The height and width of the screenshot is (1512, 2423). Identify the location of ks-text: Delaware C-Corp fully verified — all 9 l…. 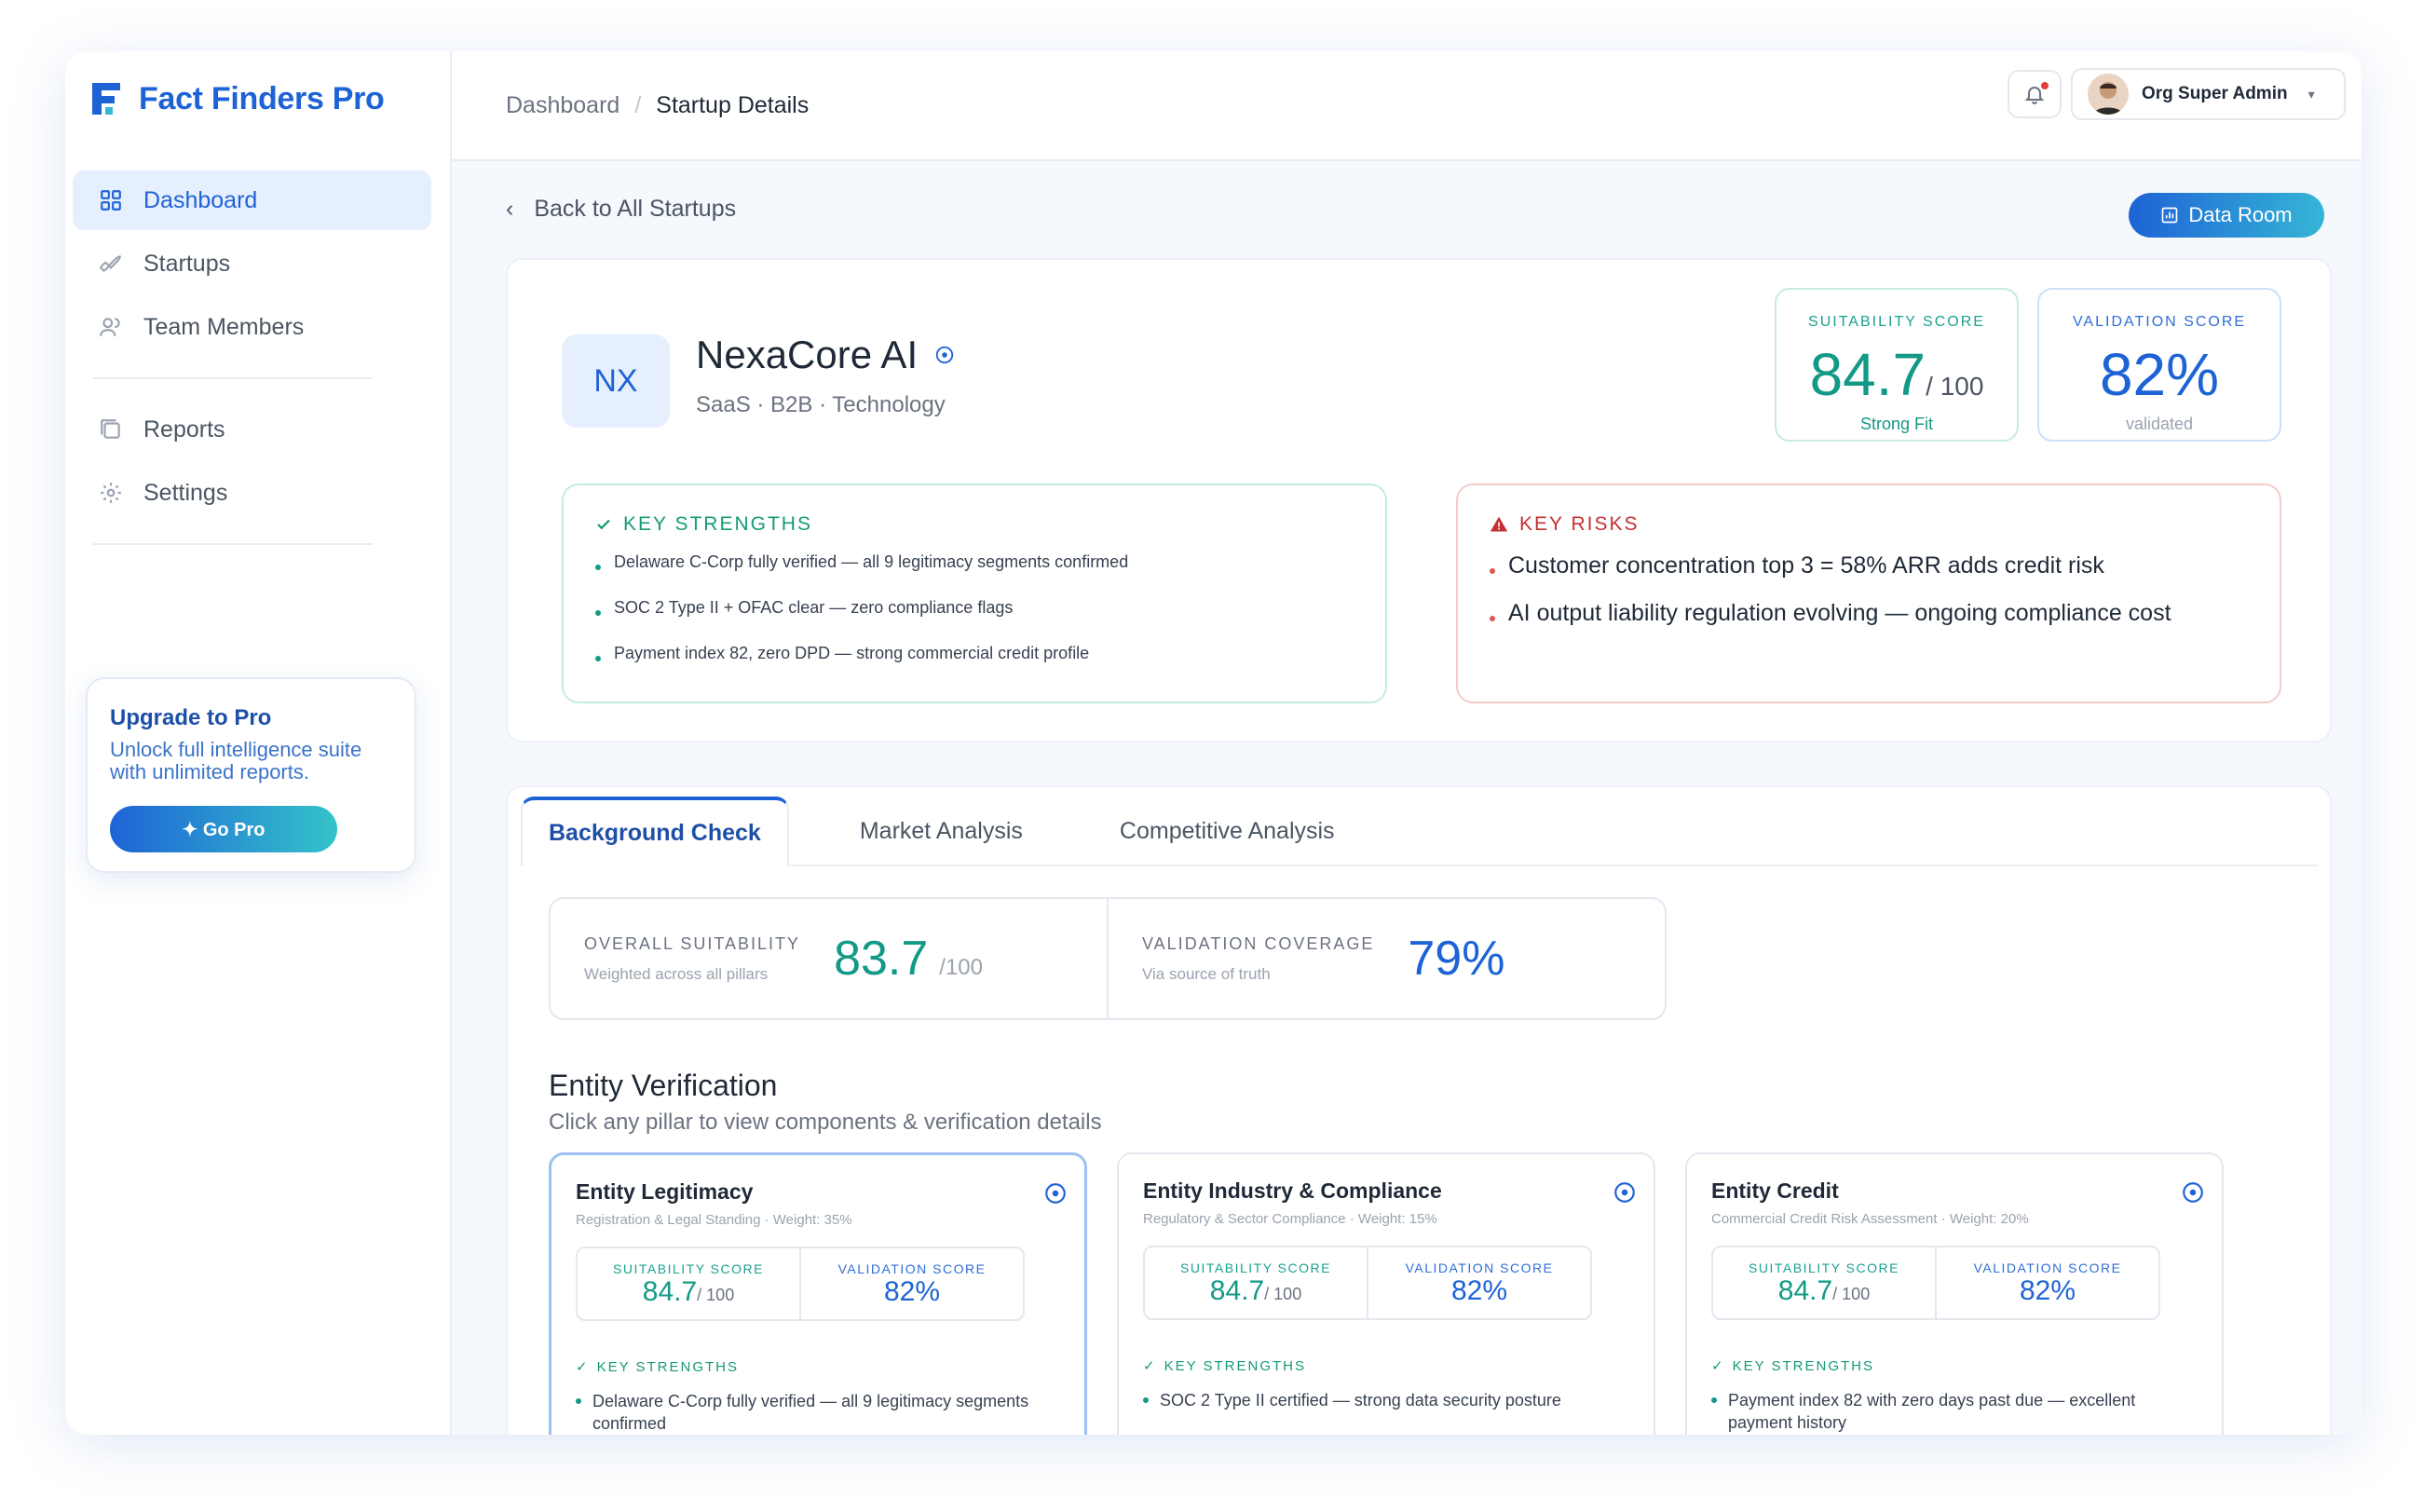
(810, 1412).